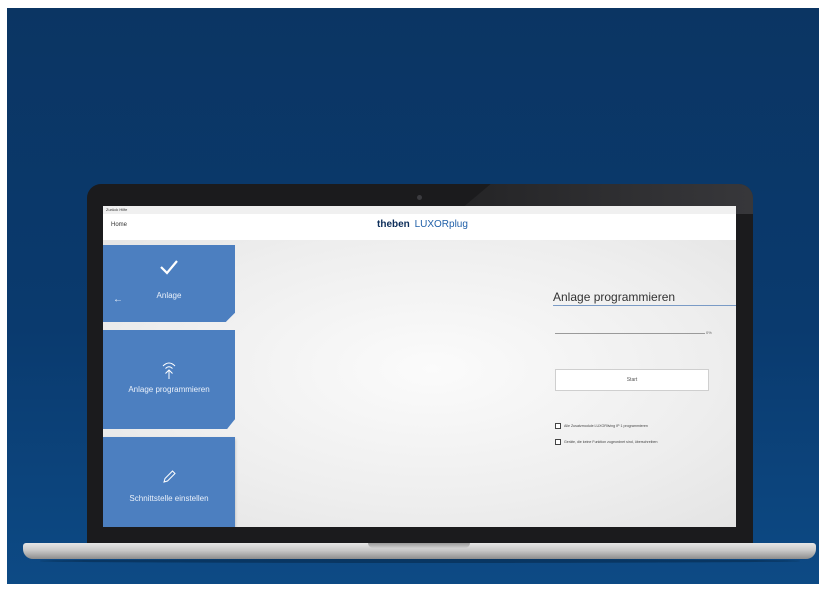 The width and height of the screenshot is (824, 589). What do you see at coordinates (169, 389) in the screenshot?
I see `sidebar-item-label: Anlage programmieren` at bounding box center [169, 389].